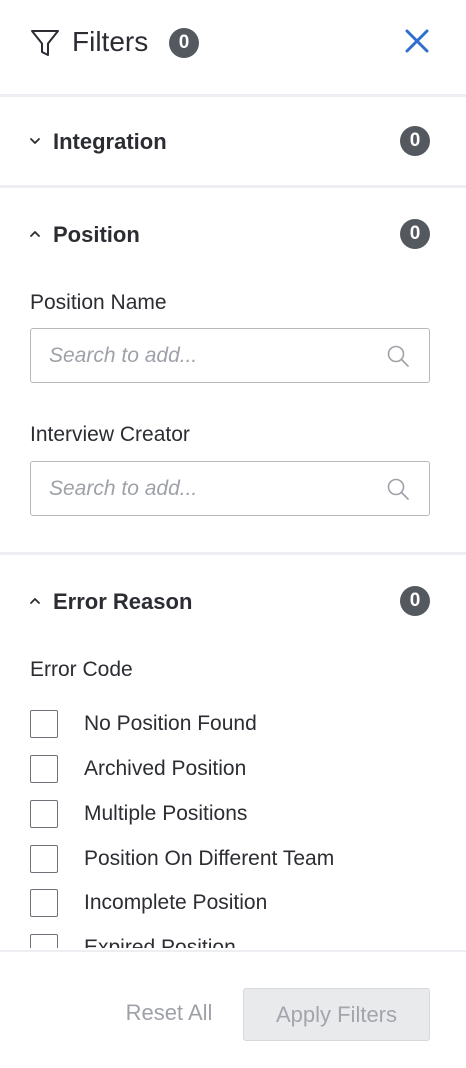  Describe the element at coordinates (110, 434) in the screenshot. I see `interview-creator-label: Interview Creator` at that location.